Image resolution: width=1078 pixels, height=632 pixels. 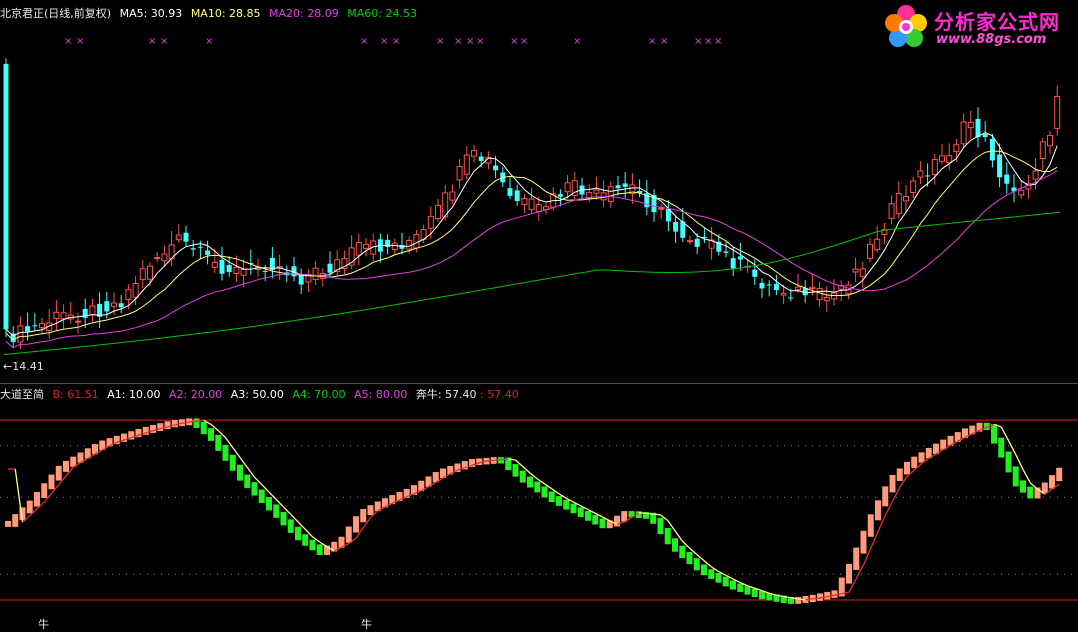 I want to click on top-marker-7: ×, so click(x=396, y=41).